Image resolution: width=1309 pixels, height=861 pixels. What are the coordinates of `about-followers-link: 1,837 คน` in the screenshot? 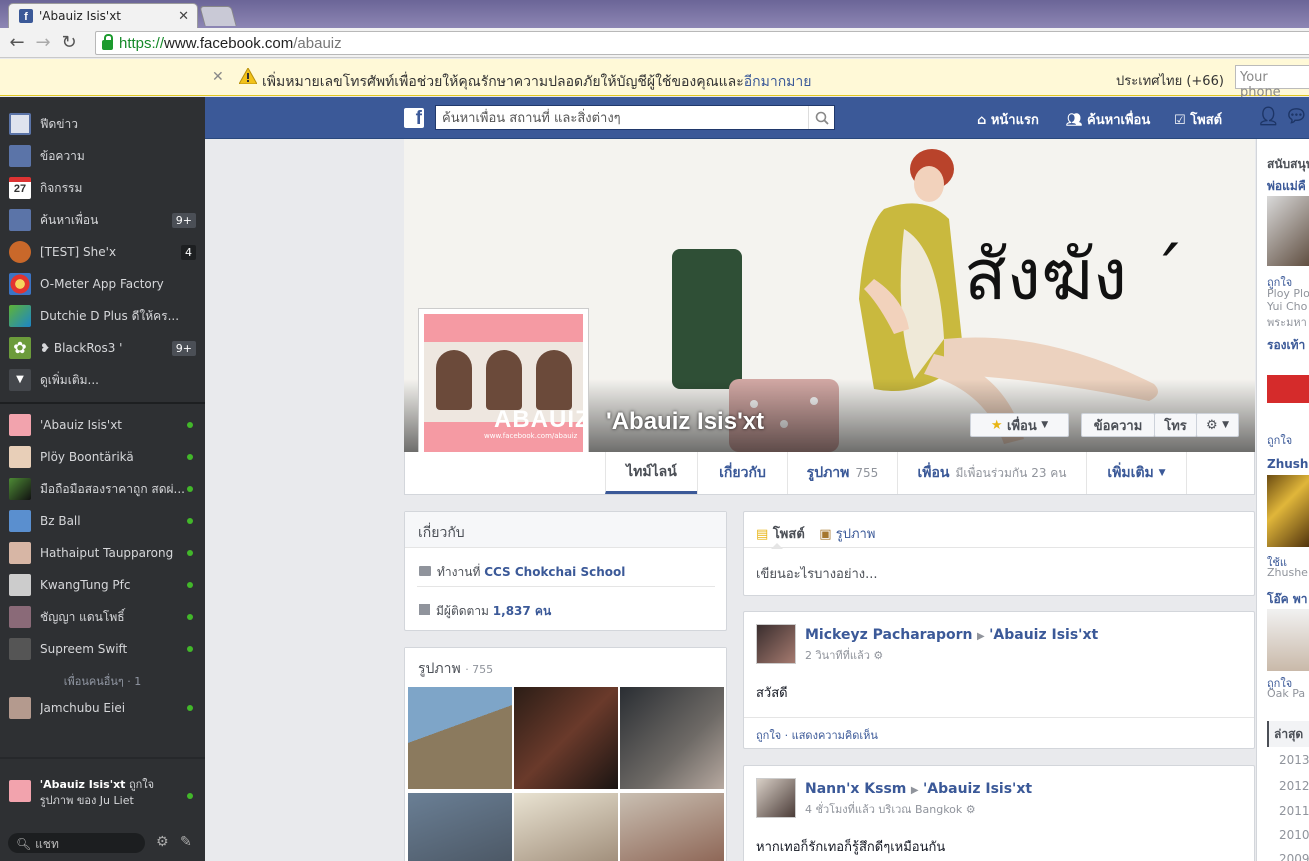 It's located at (522, 611).